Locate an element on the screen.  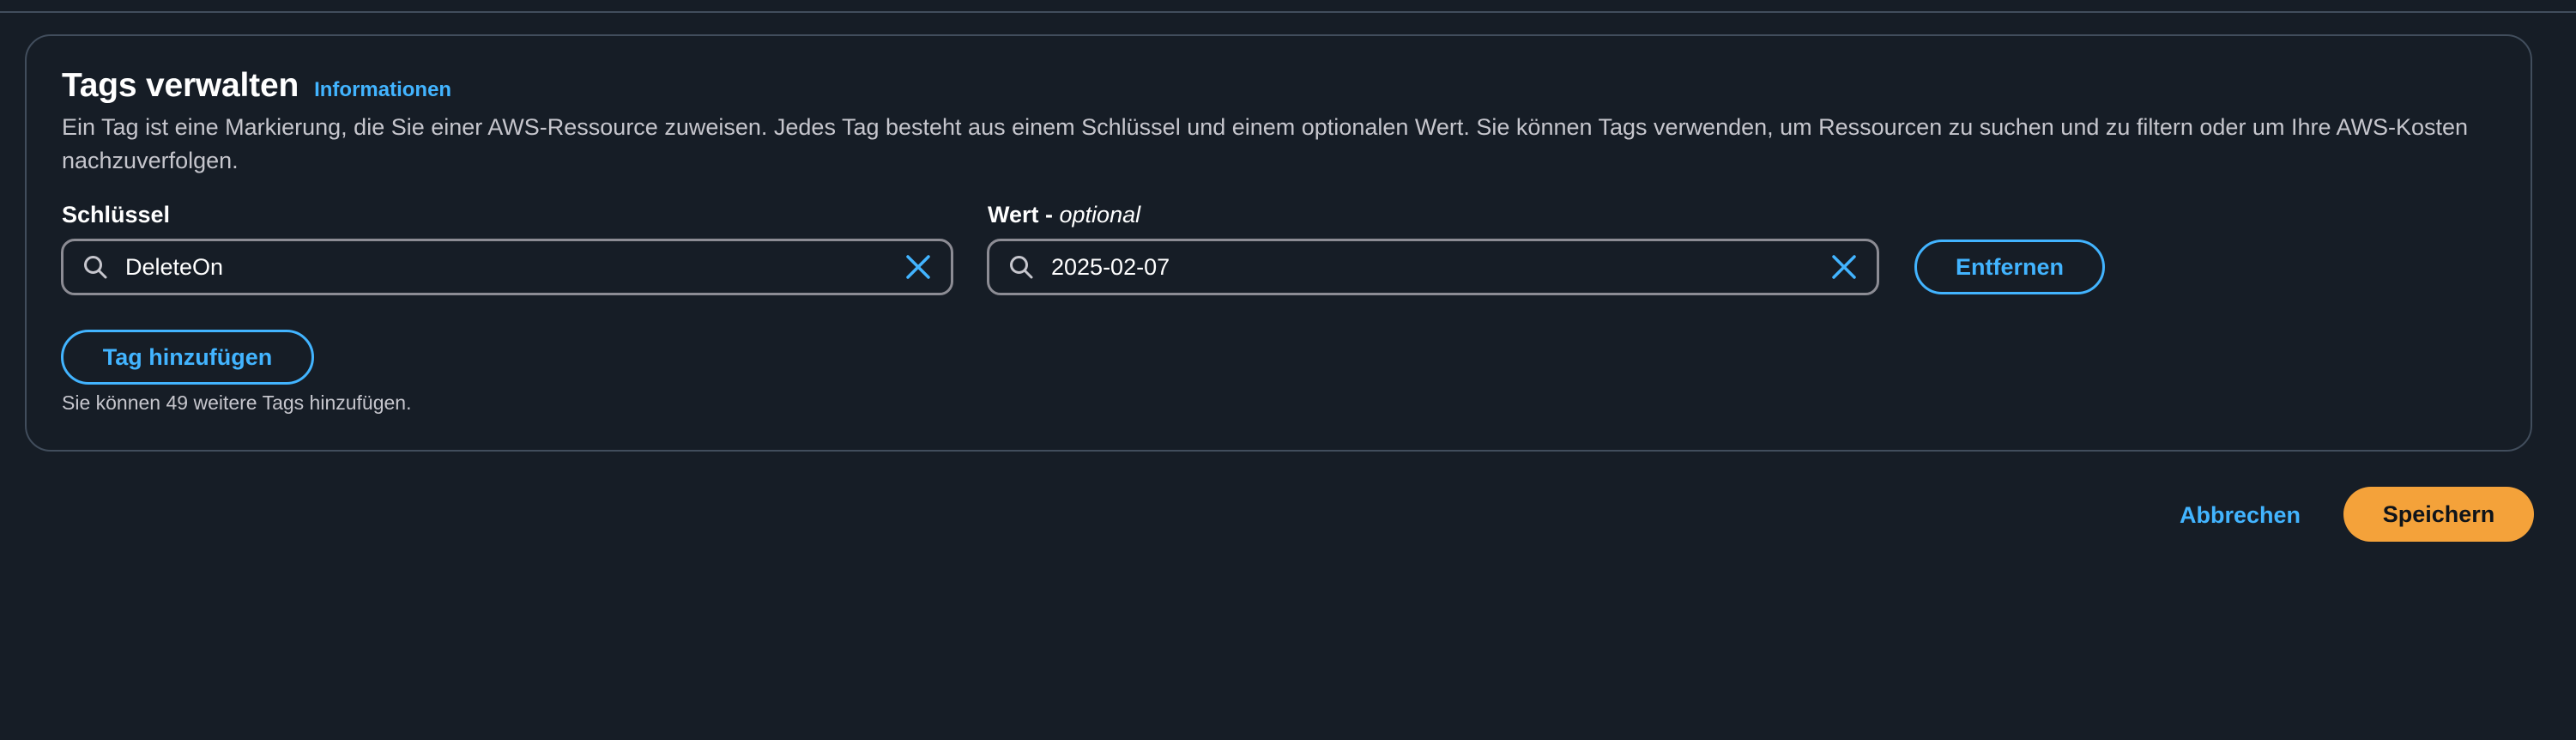
panel-header: Tags verwalten Informationen is located at coordinates (256, 86).